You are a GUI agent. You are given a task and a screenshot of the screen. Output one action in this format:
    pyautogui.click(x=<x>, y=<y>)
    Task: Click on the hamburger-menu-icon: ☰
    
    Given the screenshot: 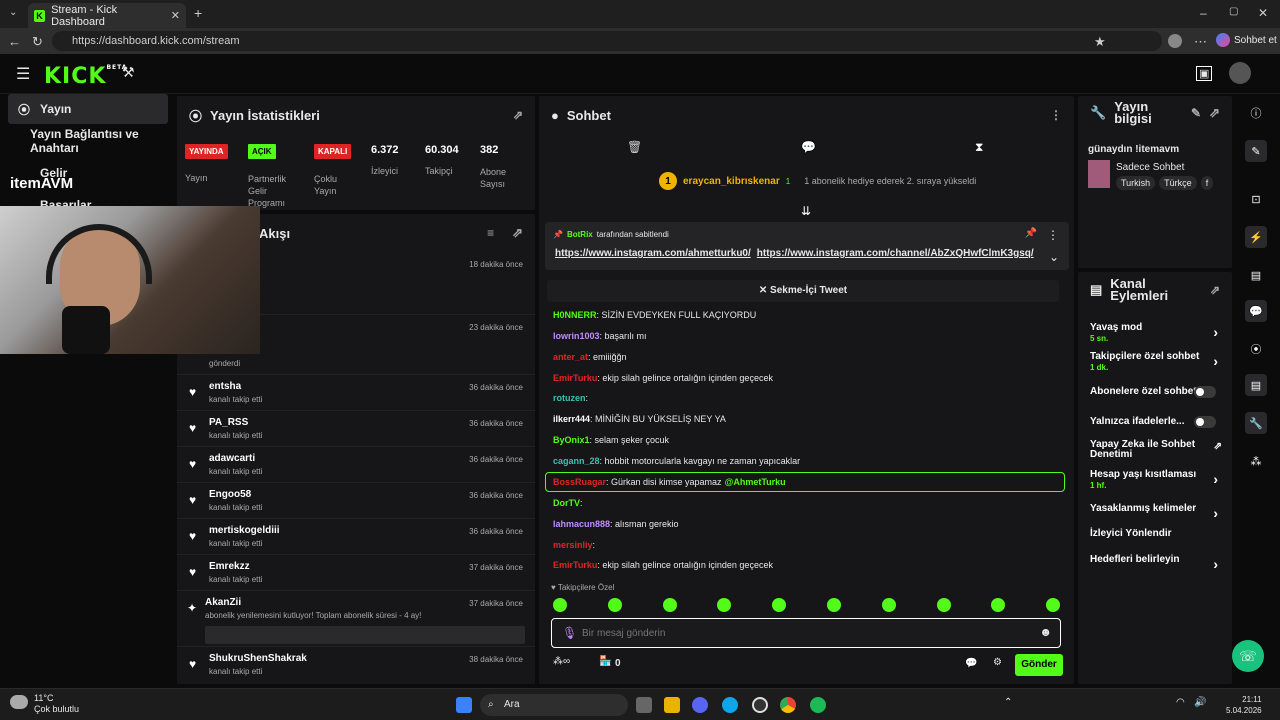 What is the action you would take?
    pyautogui.click(x=23, y=74)
    